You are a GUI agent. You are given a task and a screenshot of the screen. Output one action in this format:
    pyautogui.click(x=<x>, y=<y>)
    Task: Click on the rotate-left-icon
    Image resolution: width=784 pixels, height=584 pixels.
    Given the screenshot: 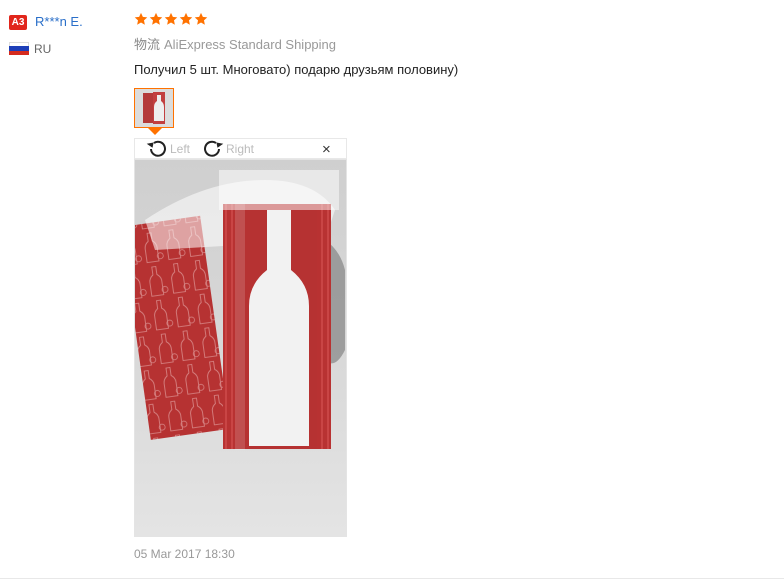 What is the action you would take?
    pyautogui.click(x=156, y=148)
    